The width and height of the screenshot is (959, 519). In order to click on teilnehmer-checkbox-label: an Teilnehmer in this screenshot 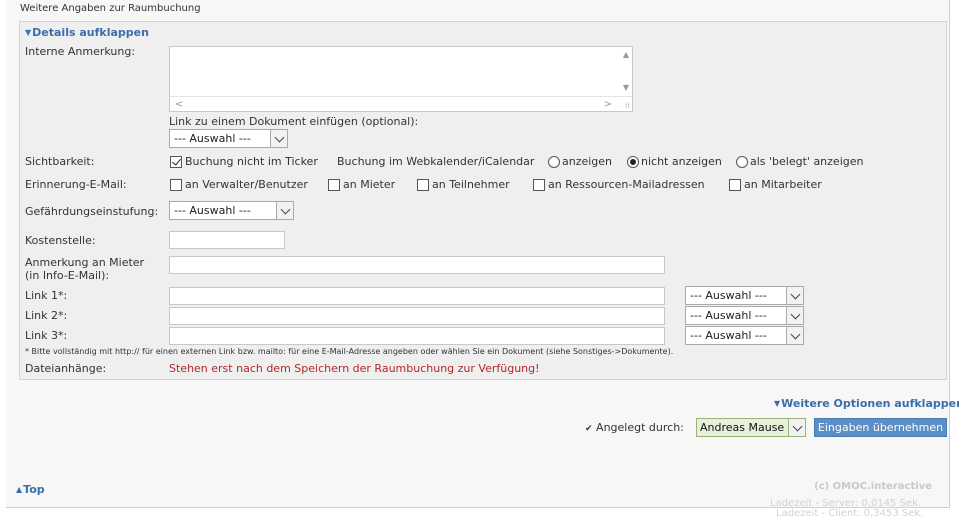, I will do `click(471, 184)`.